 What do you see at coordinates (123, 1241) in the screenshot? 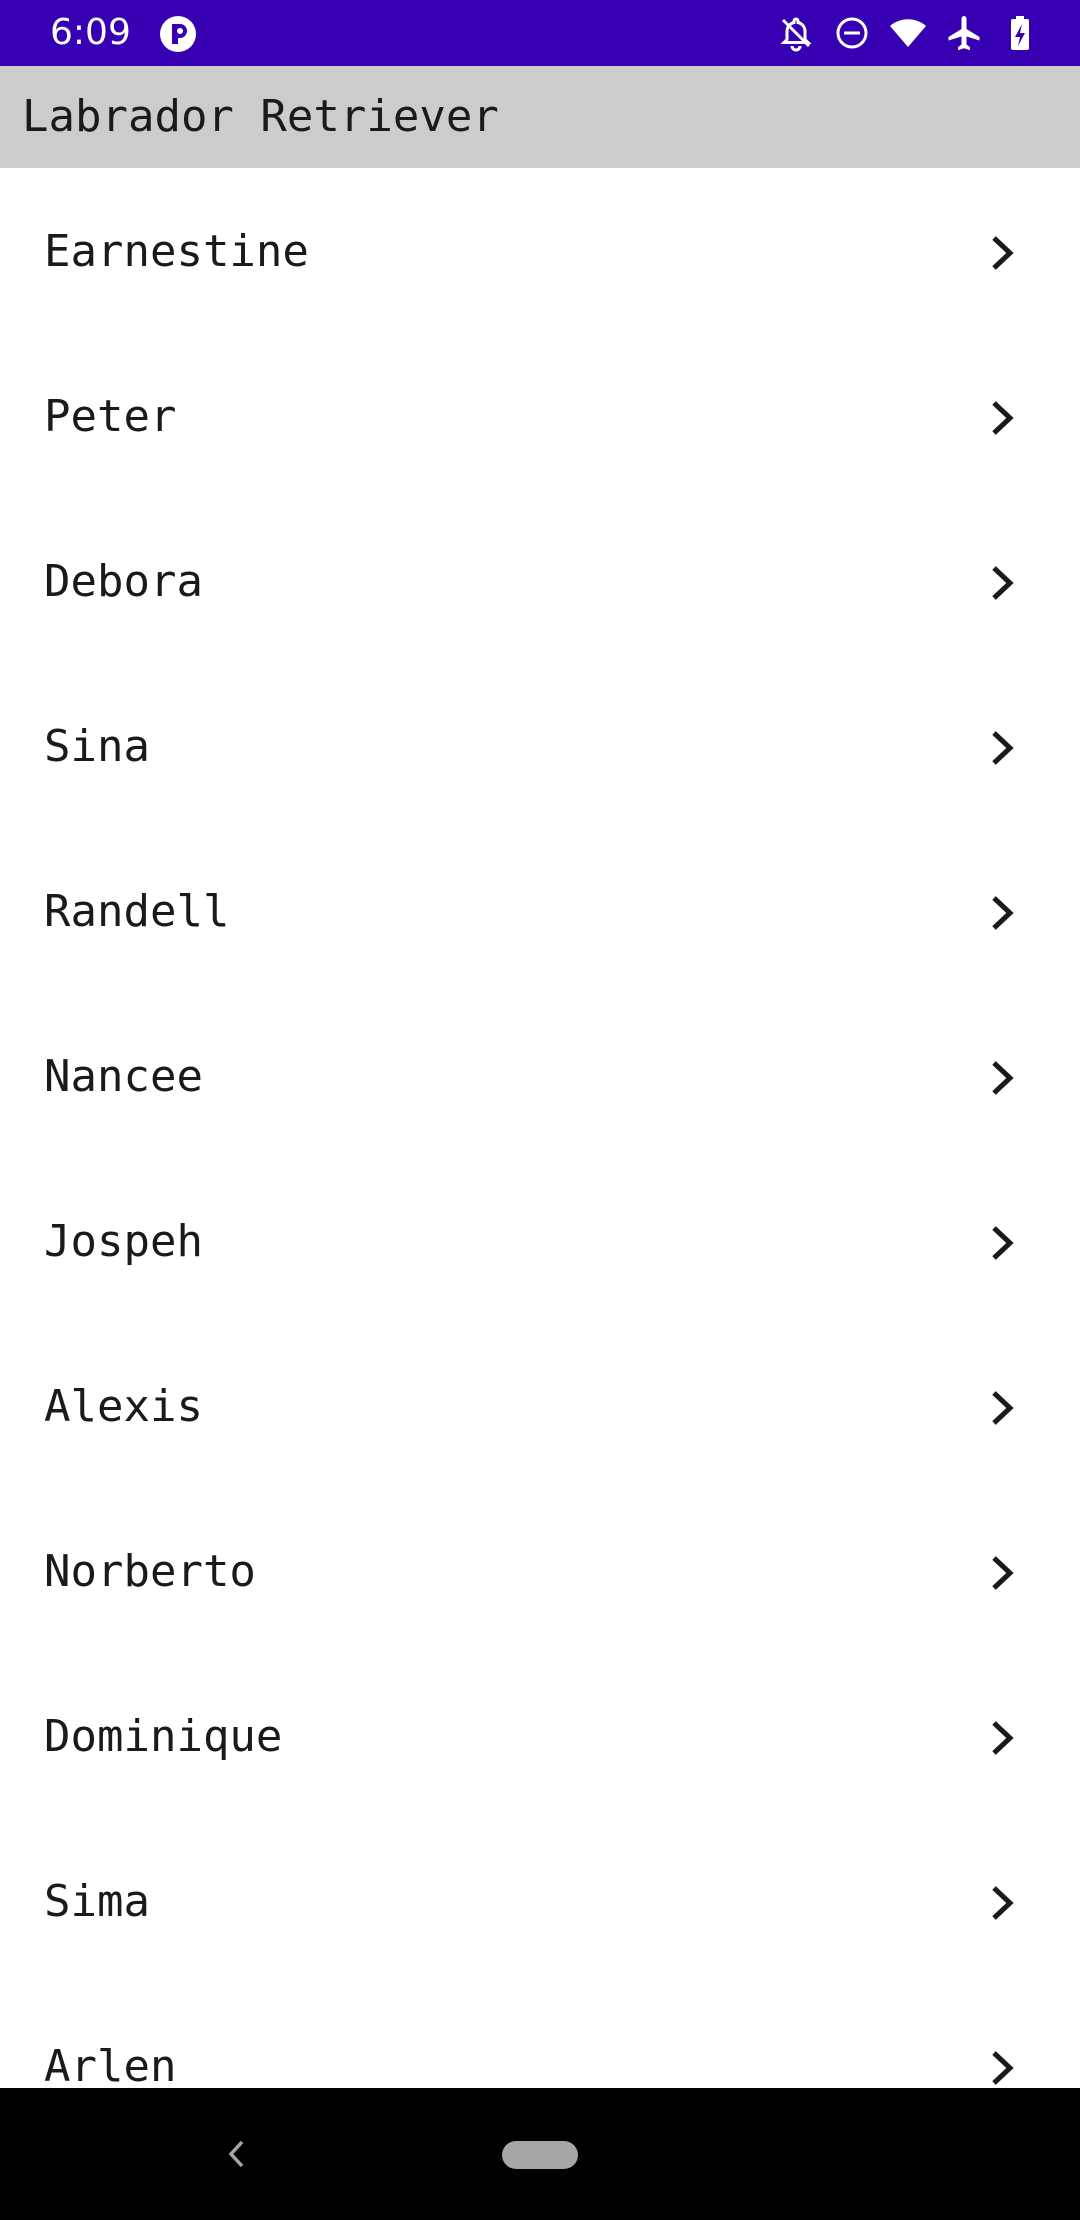
I see `list-item-label: Jospeh` at bounding box center [123, 1241].